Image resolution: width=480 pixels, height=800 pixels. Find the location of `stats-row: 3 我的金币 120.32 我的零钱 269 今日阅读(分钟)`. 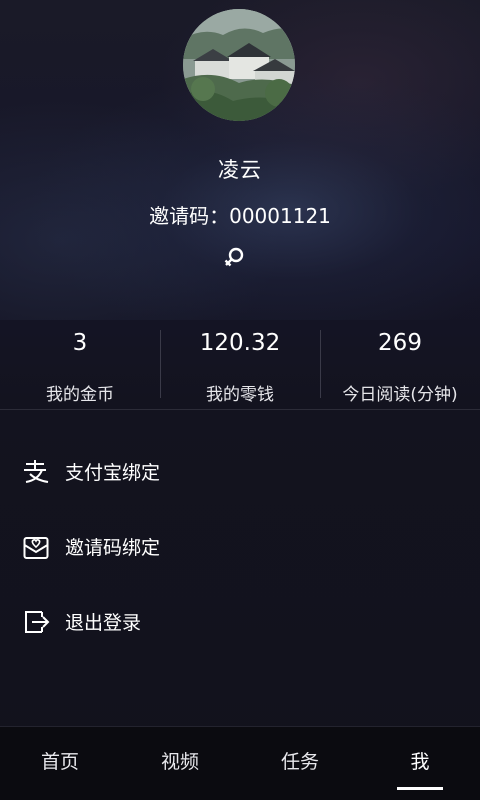

stats-row: 3 我的金币 120.32 我的零钱 269 今日阅读(分钟) is located at coordinates (240, 366).